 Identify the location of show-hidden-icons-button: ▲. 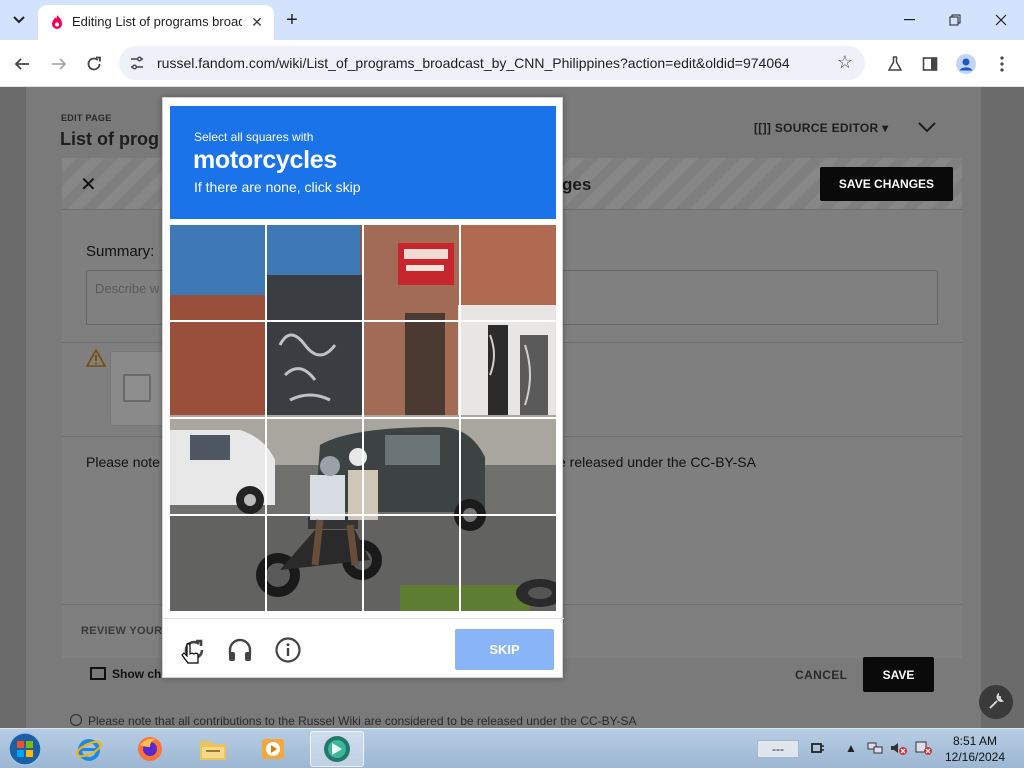
(851, 748).